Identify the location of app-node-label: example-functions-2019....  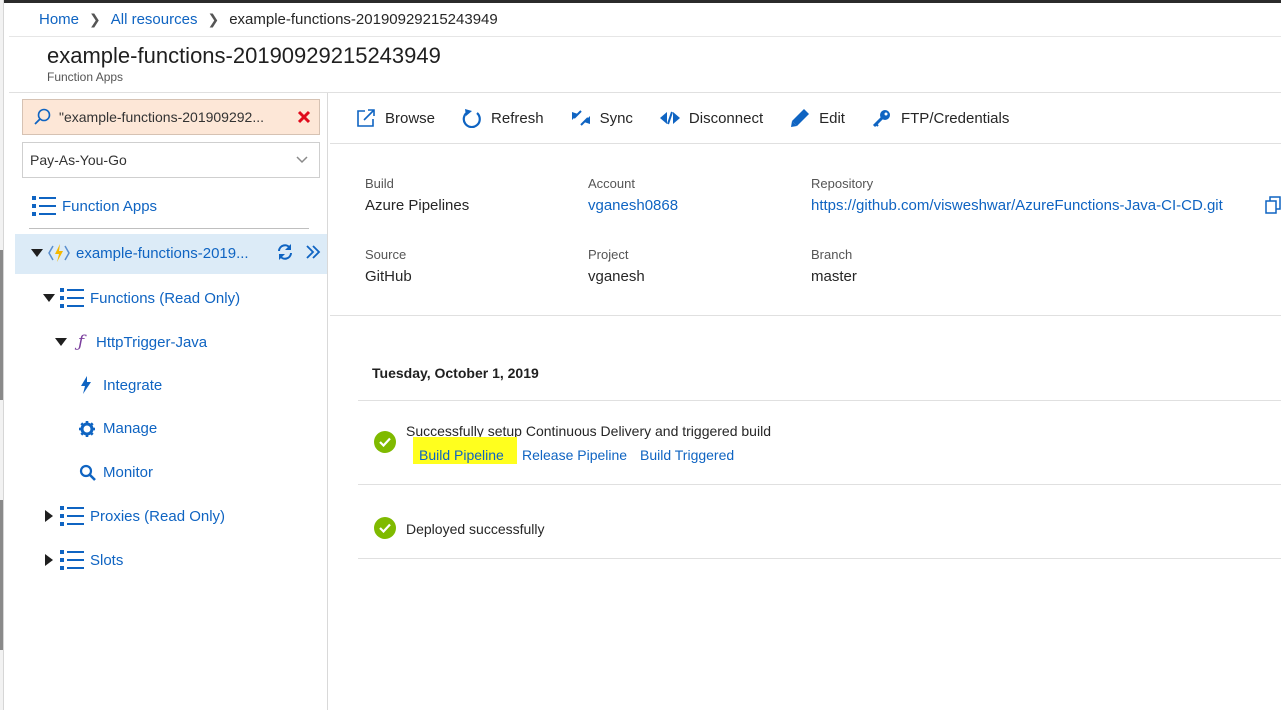
(162, 253).